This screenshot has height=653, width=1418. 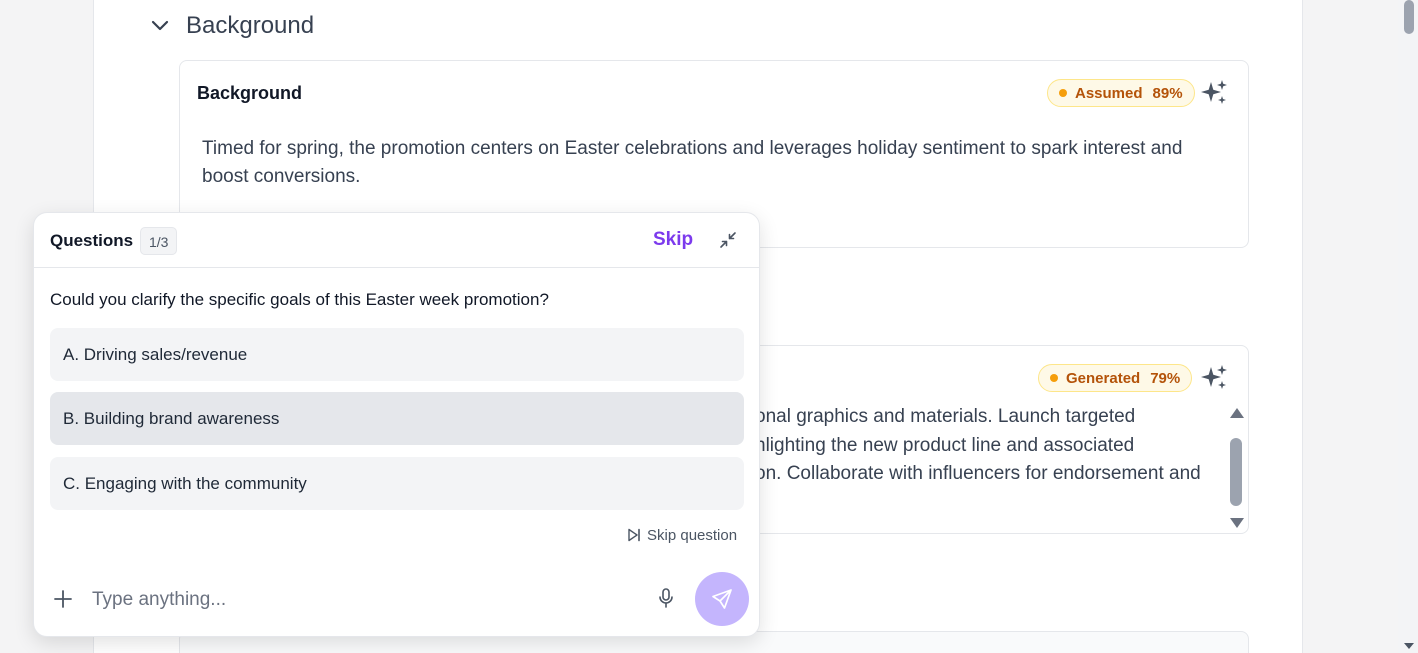 What do you see at coordinates (250, 25) in the screenshot?
I see `section-title: Background` at bounding box center [250, 25].